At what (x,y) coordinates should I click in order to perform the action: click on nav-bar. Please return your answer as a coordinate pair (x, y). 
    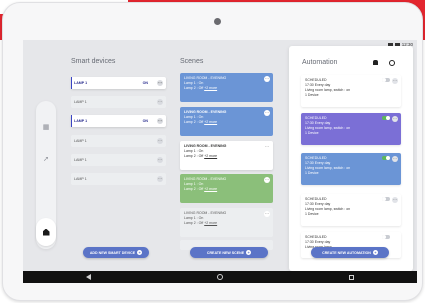
    Looking at the image, I should click on (220, 277).